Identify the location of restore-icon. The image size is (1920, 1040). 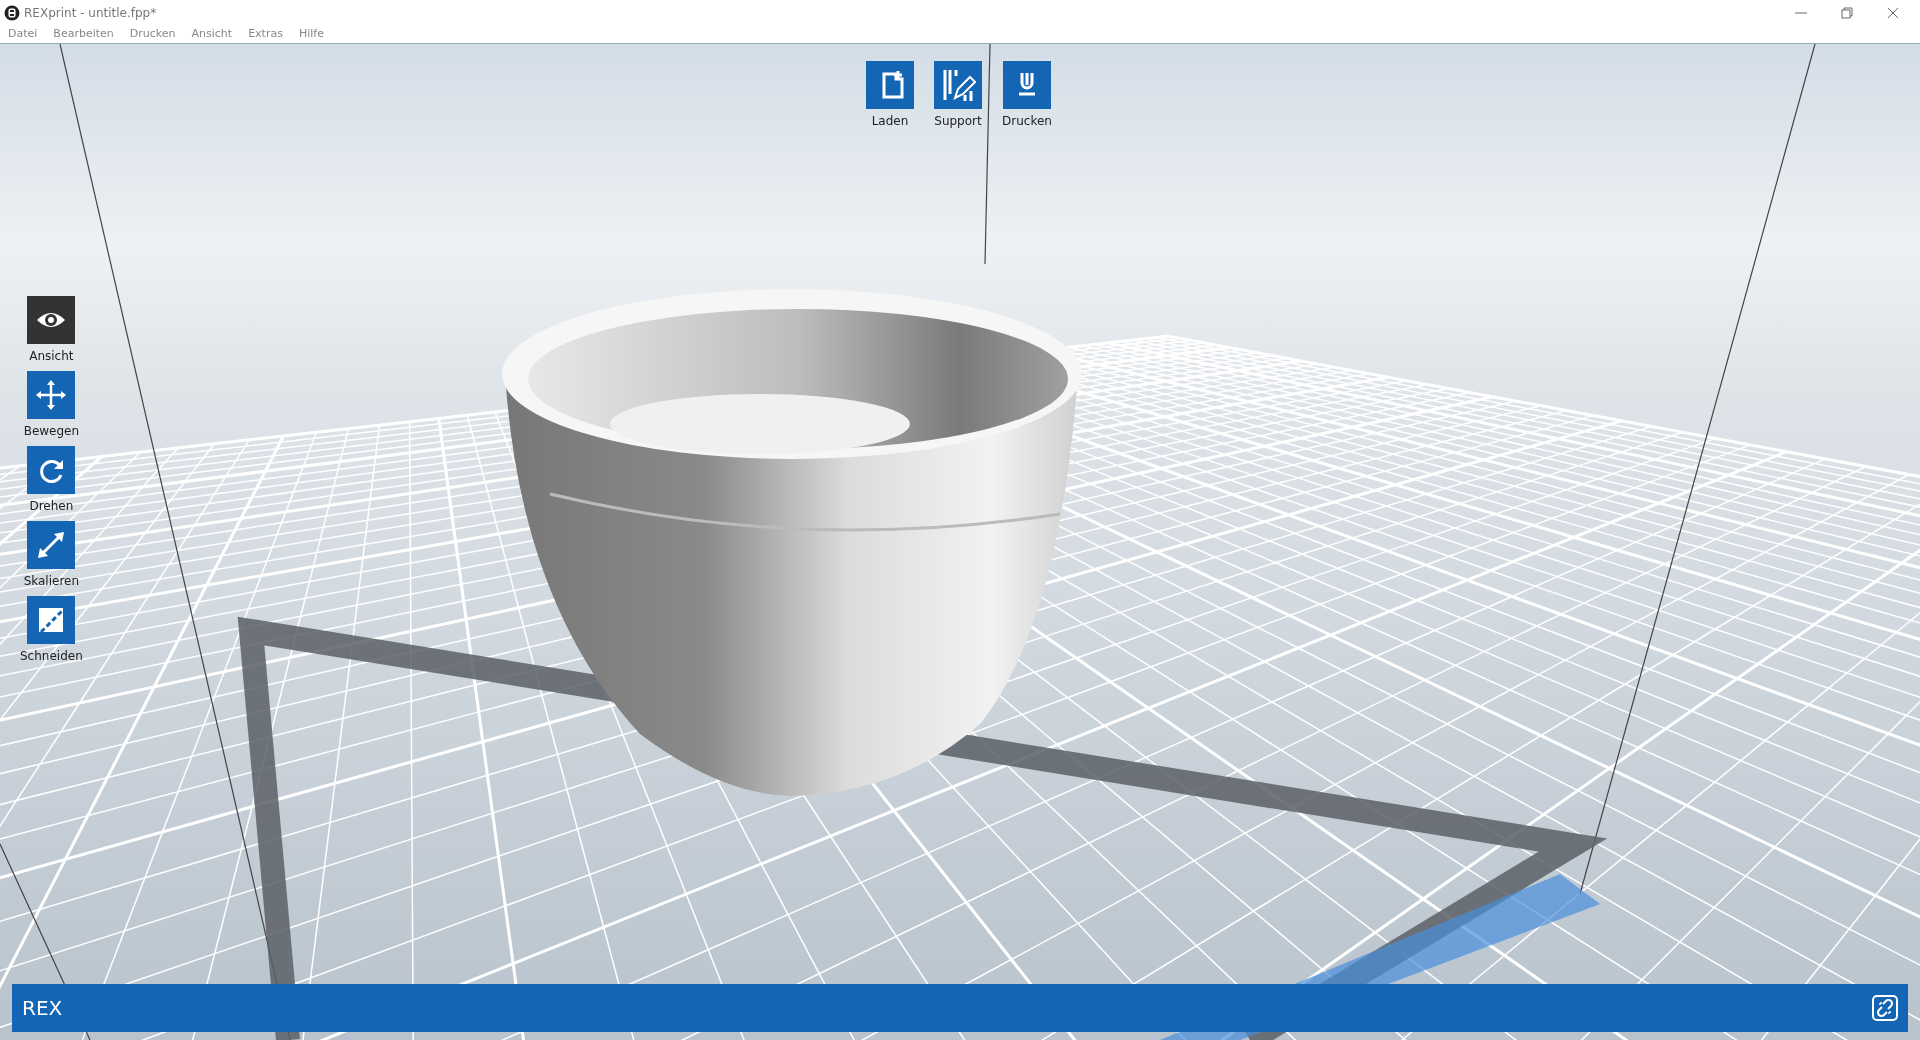
(1847, 13).